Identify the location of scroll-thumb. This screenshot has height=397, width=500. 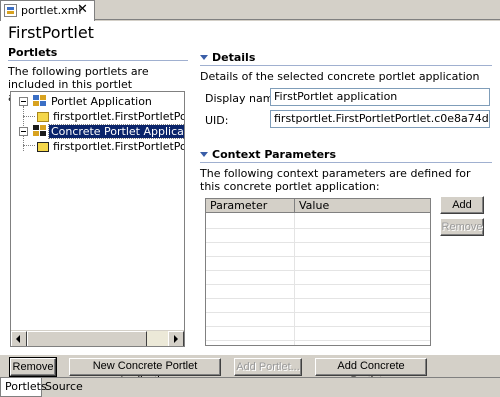
(87, 338).